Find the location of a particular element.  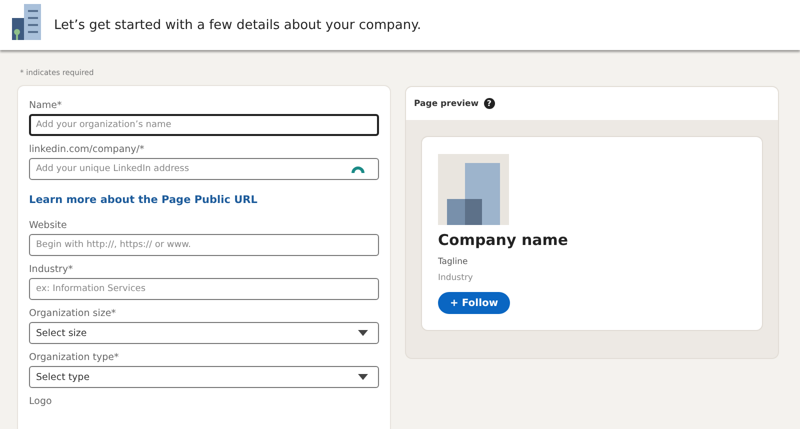

follow-button: + Follow is located at coordinates (474, 303).